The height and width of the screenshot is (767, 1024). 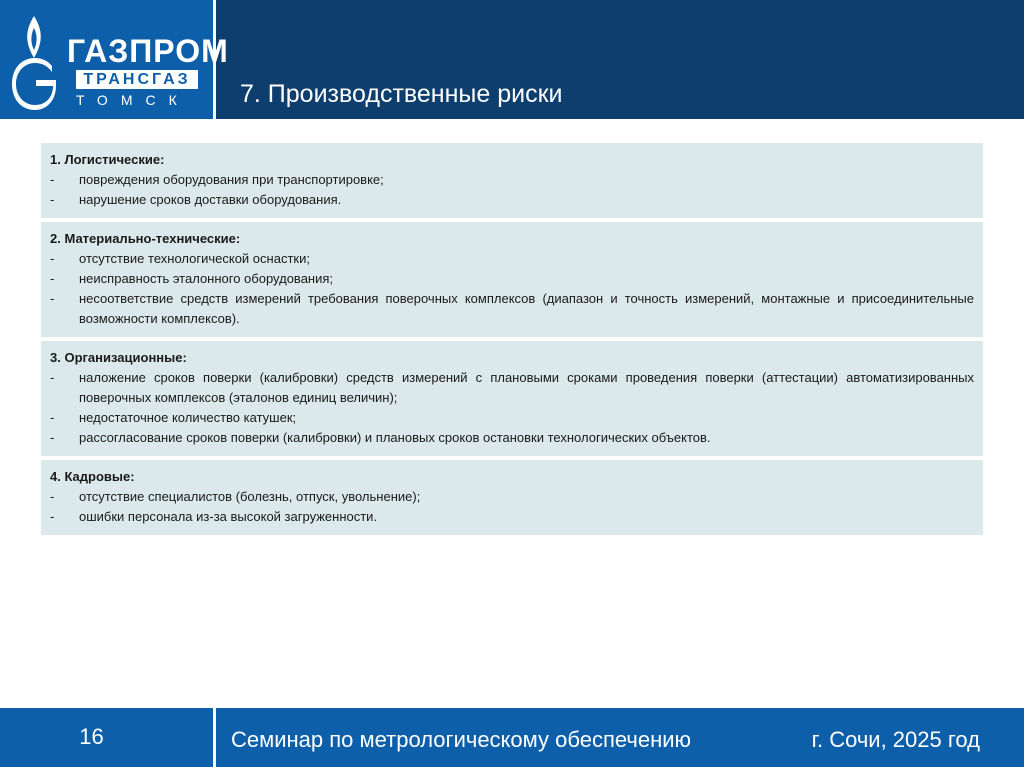 What do you see at coordinates (107, 159) in the screenshot?
I see `section-title: 1. Логистические:` at bounding box center [107, 159].